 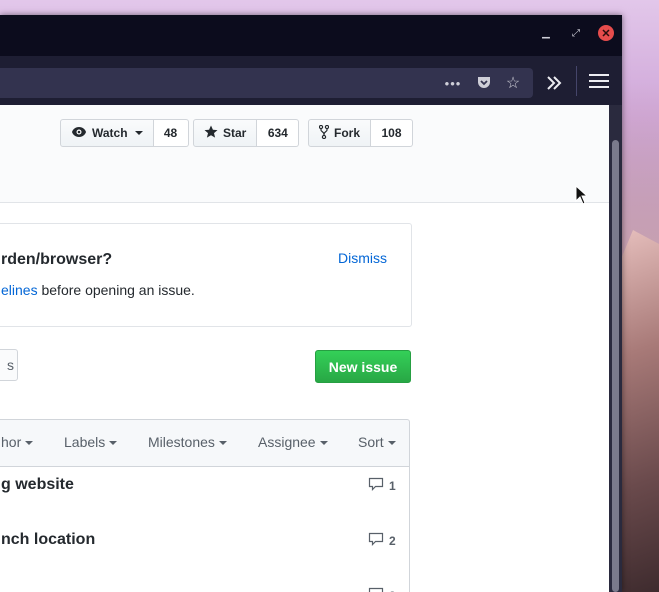 I want to click on milestones-filter: Milestones, so click(x=187, y=442).